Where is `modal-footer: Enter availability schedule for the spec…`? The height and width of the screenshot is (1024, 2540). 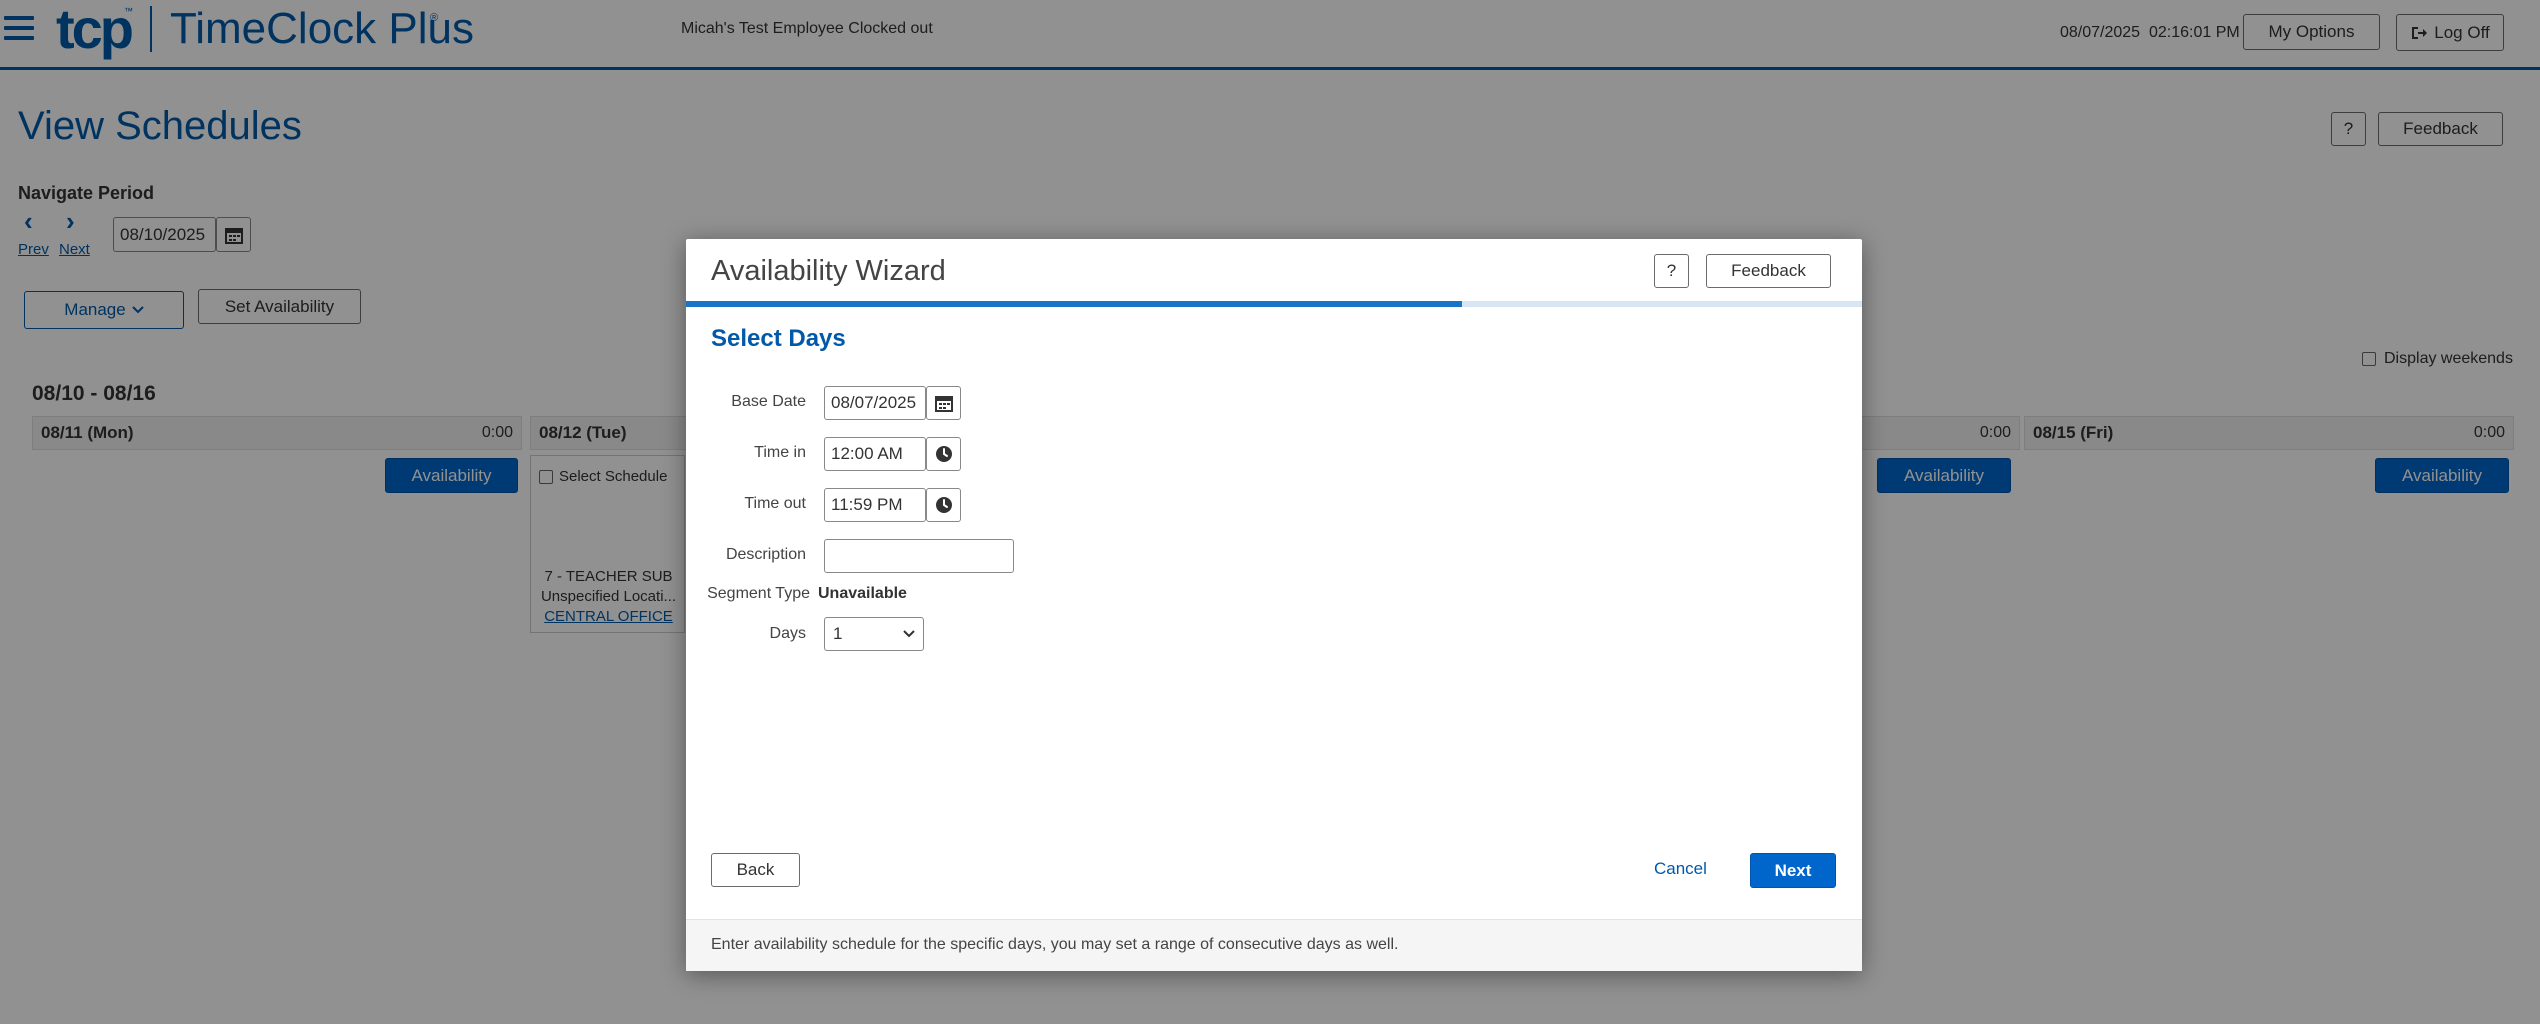
modal-footer: Enter availability schedule for the spec… is located at coordinates (1274, 945).